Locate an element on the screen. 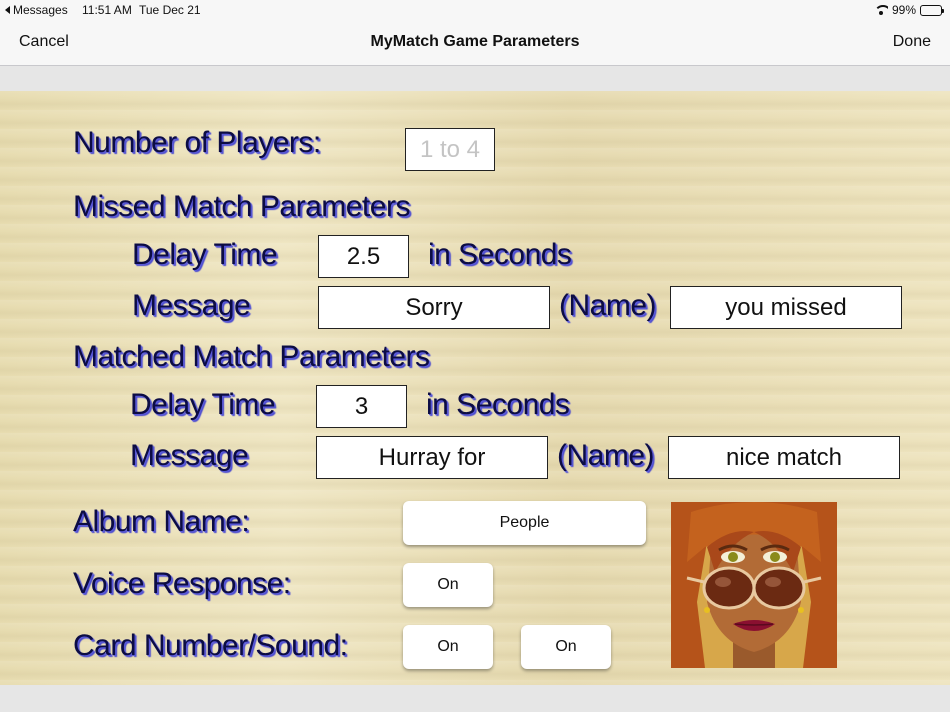 The image size is (950, 712). status-date: Tue Dec 21 is located at coordinates (170, 10).